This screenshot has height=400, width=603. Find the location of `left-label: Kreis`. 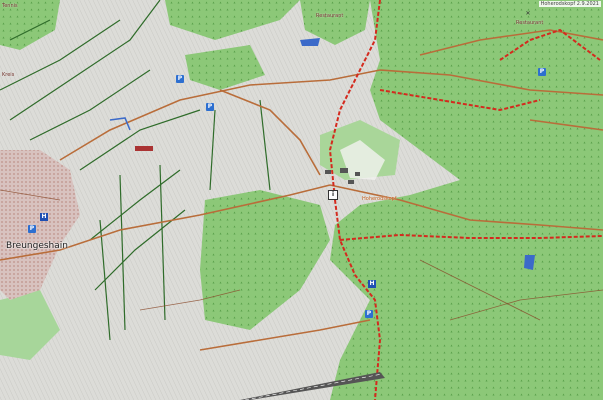

left-label: Kreis is located at coordinates (8, 75).